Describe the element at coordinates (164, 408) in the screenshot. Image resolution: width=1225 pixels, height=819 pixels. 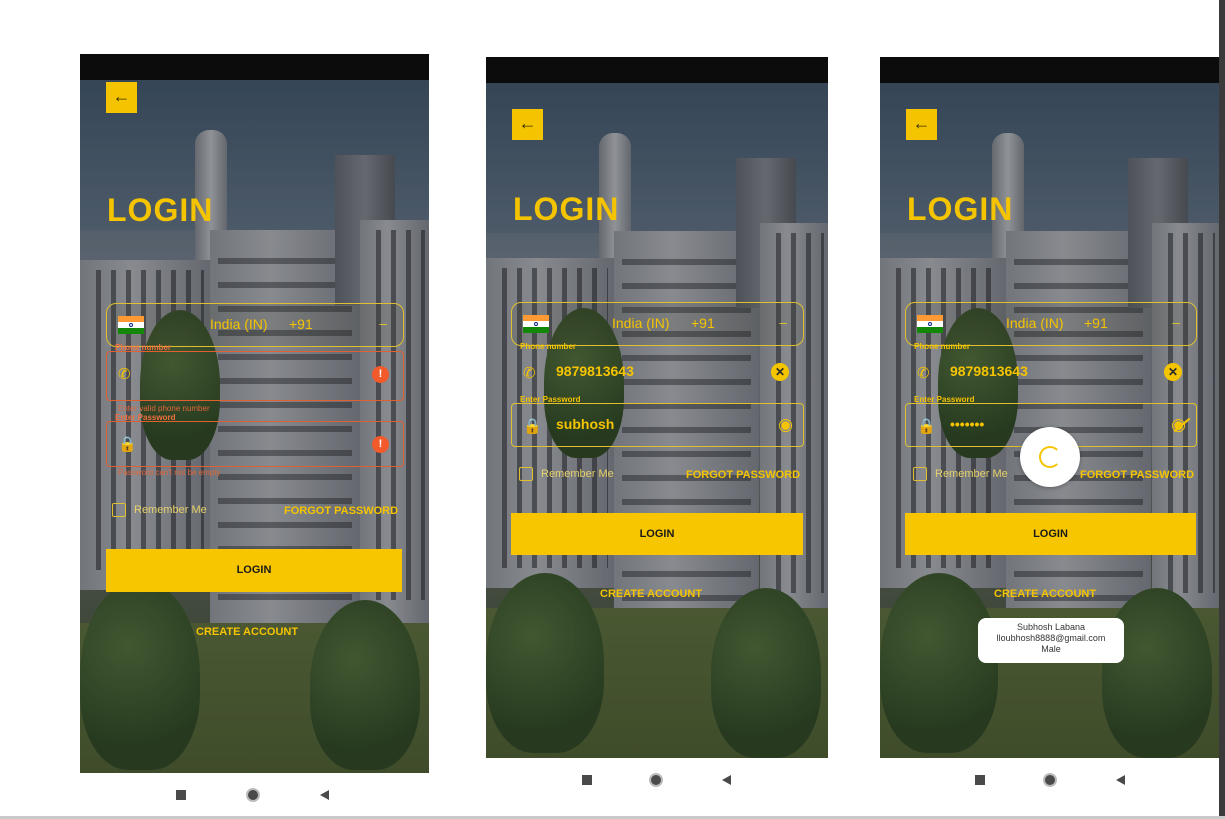
I see `phone-error-text: Enter valid phone number` at that location.